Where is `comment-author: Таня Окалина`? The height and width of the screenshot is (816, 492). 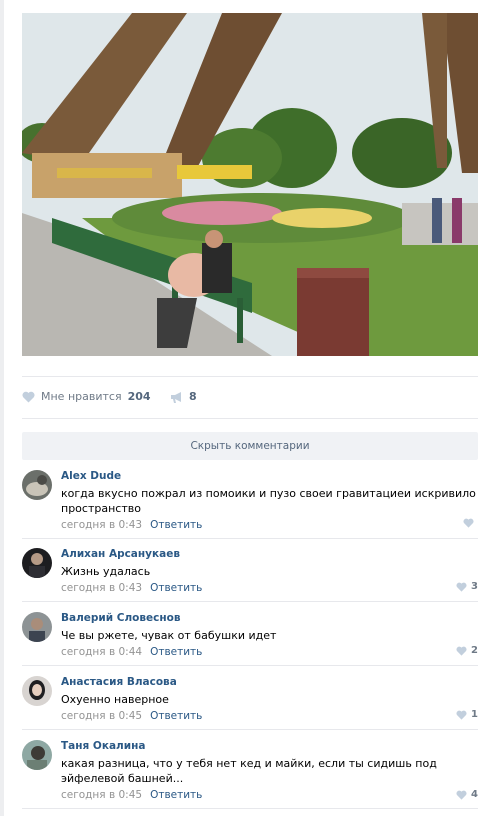
comment-author: Таня Окалина is located at coordinates (269, 746).